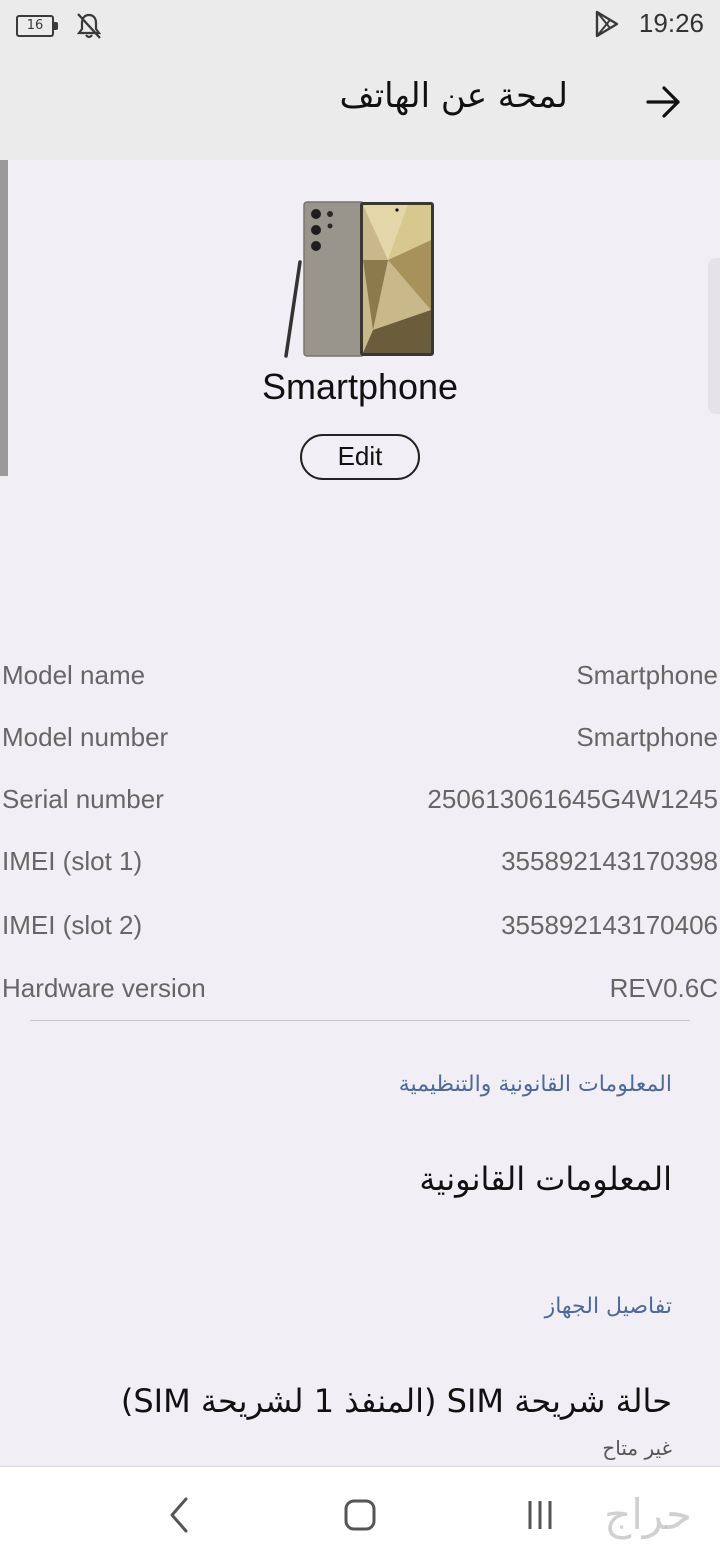 The height and width of the screenshot is (1560, 720). I want to click on legal-information-item: المعلومات القانونية, so click(545, 1179).